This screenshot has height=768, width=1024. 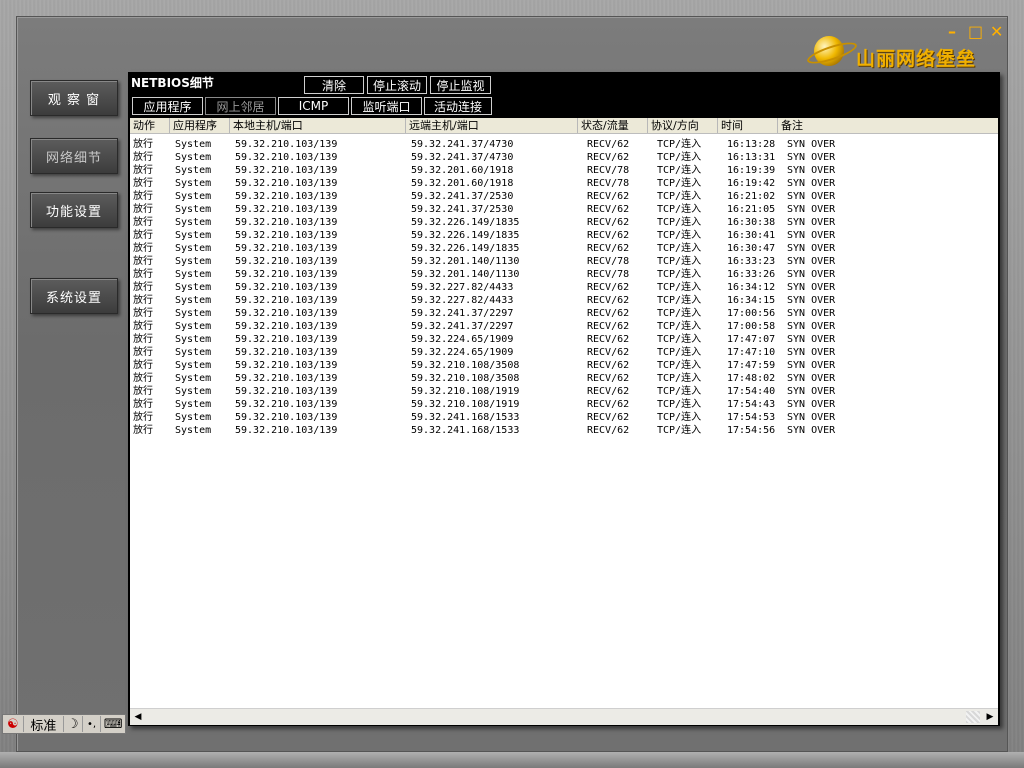 What do you see at coordinates (386, 106) in the screenshot?
I see `tab-listening-ports: 监听端口` at bounding box center [386, 106].